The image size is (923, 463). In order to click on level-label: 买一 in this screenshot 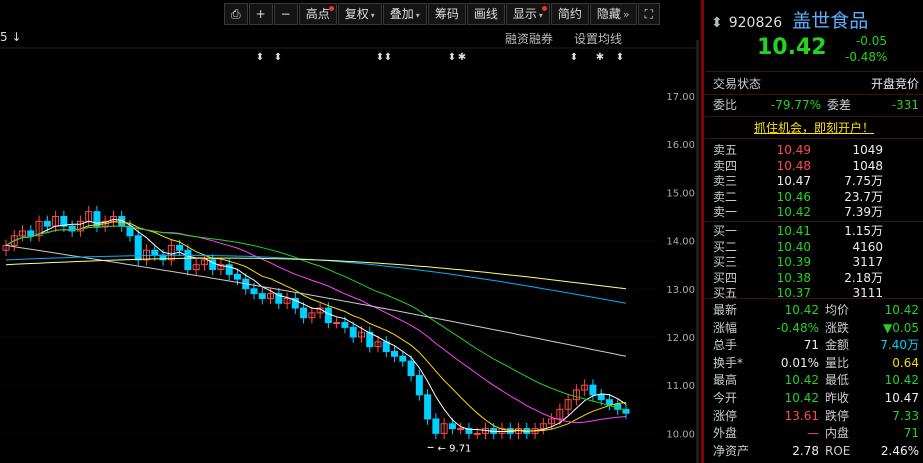, I will do `click(725, 231)`.